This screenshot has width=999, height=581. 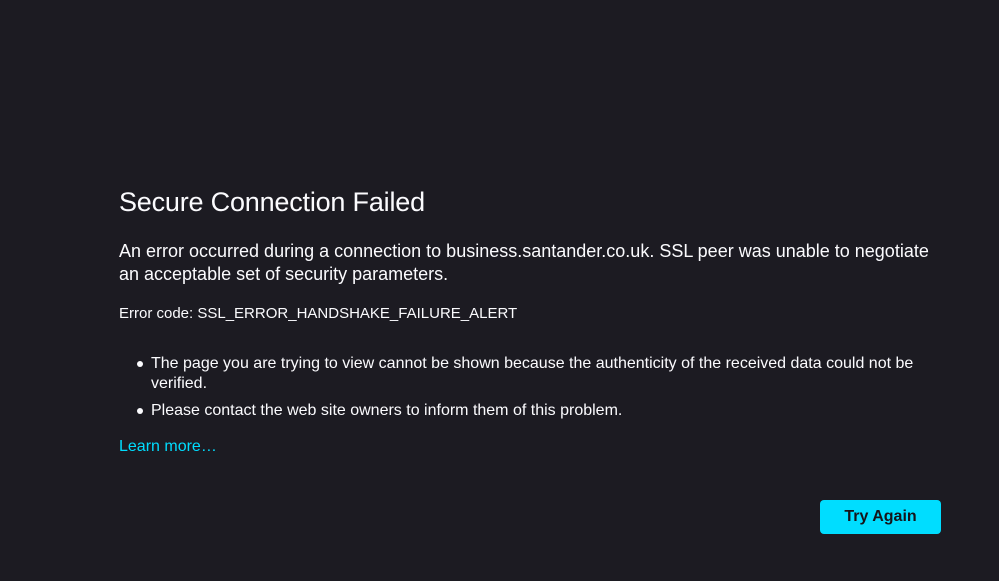 I want to click on page-title: Secure Connection Failed, so click(x=272, y=202).